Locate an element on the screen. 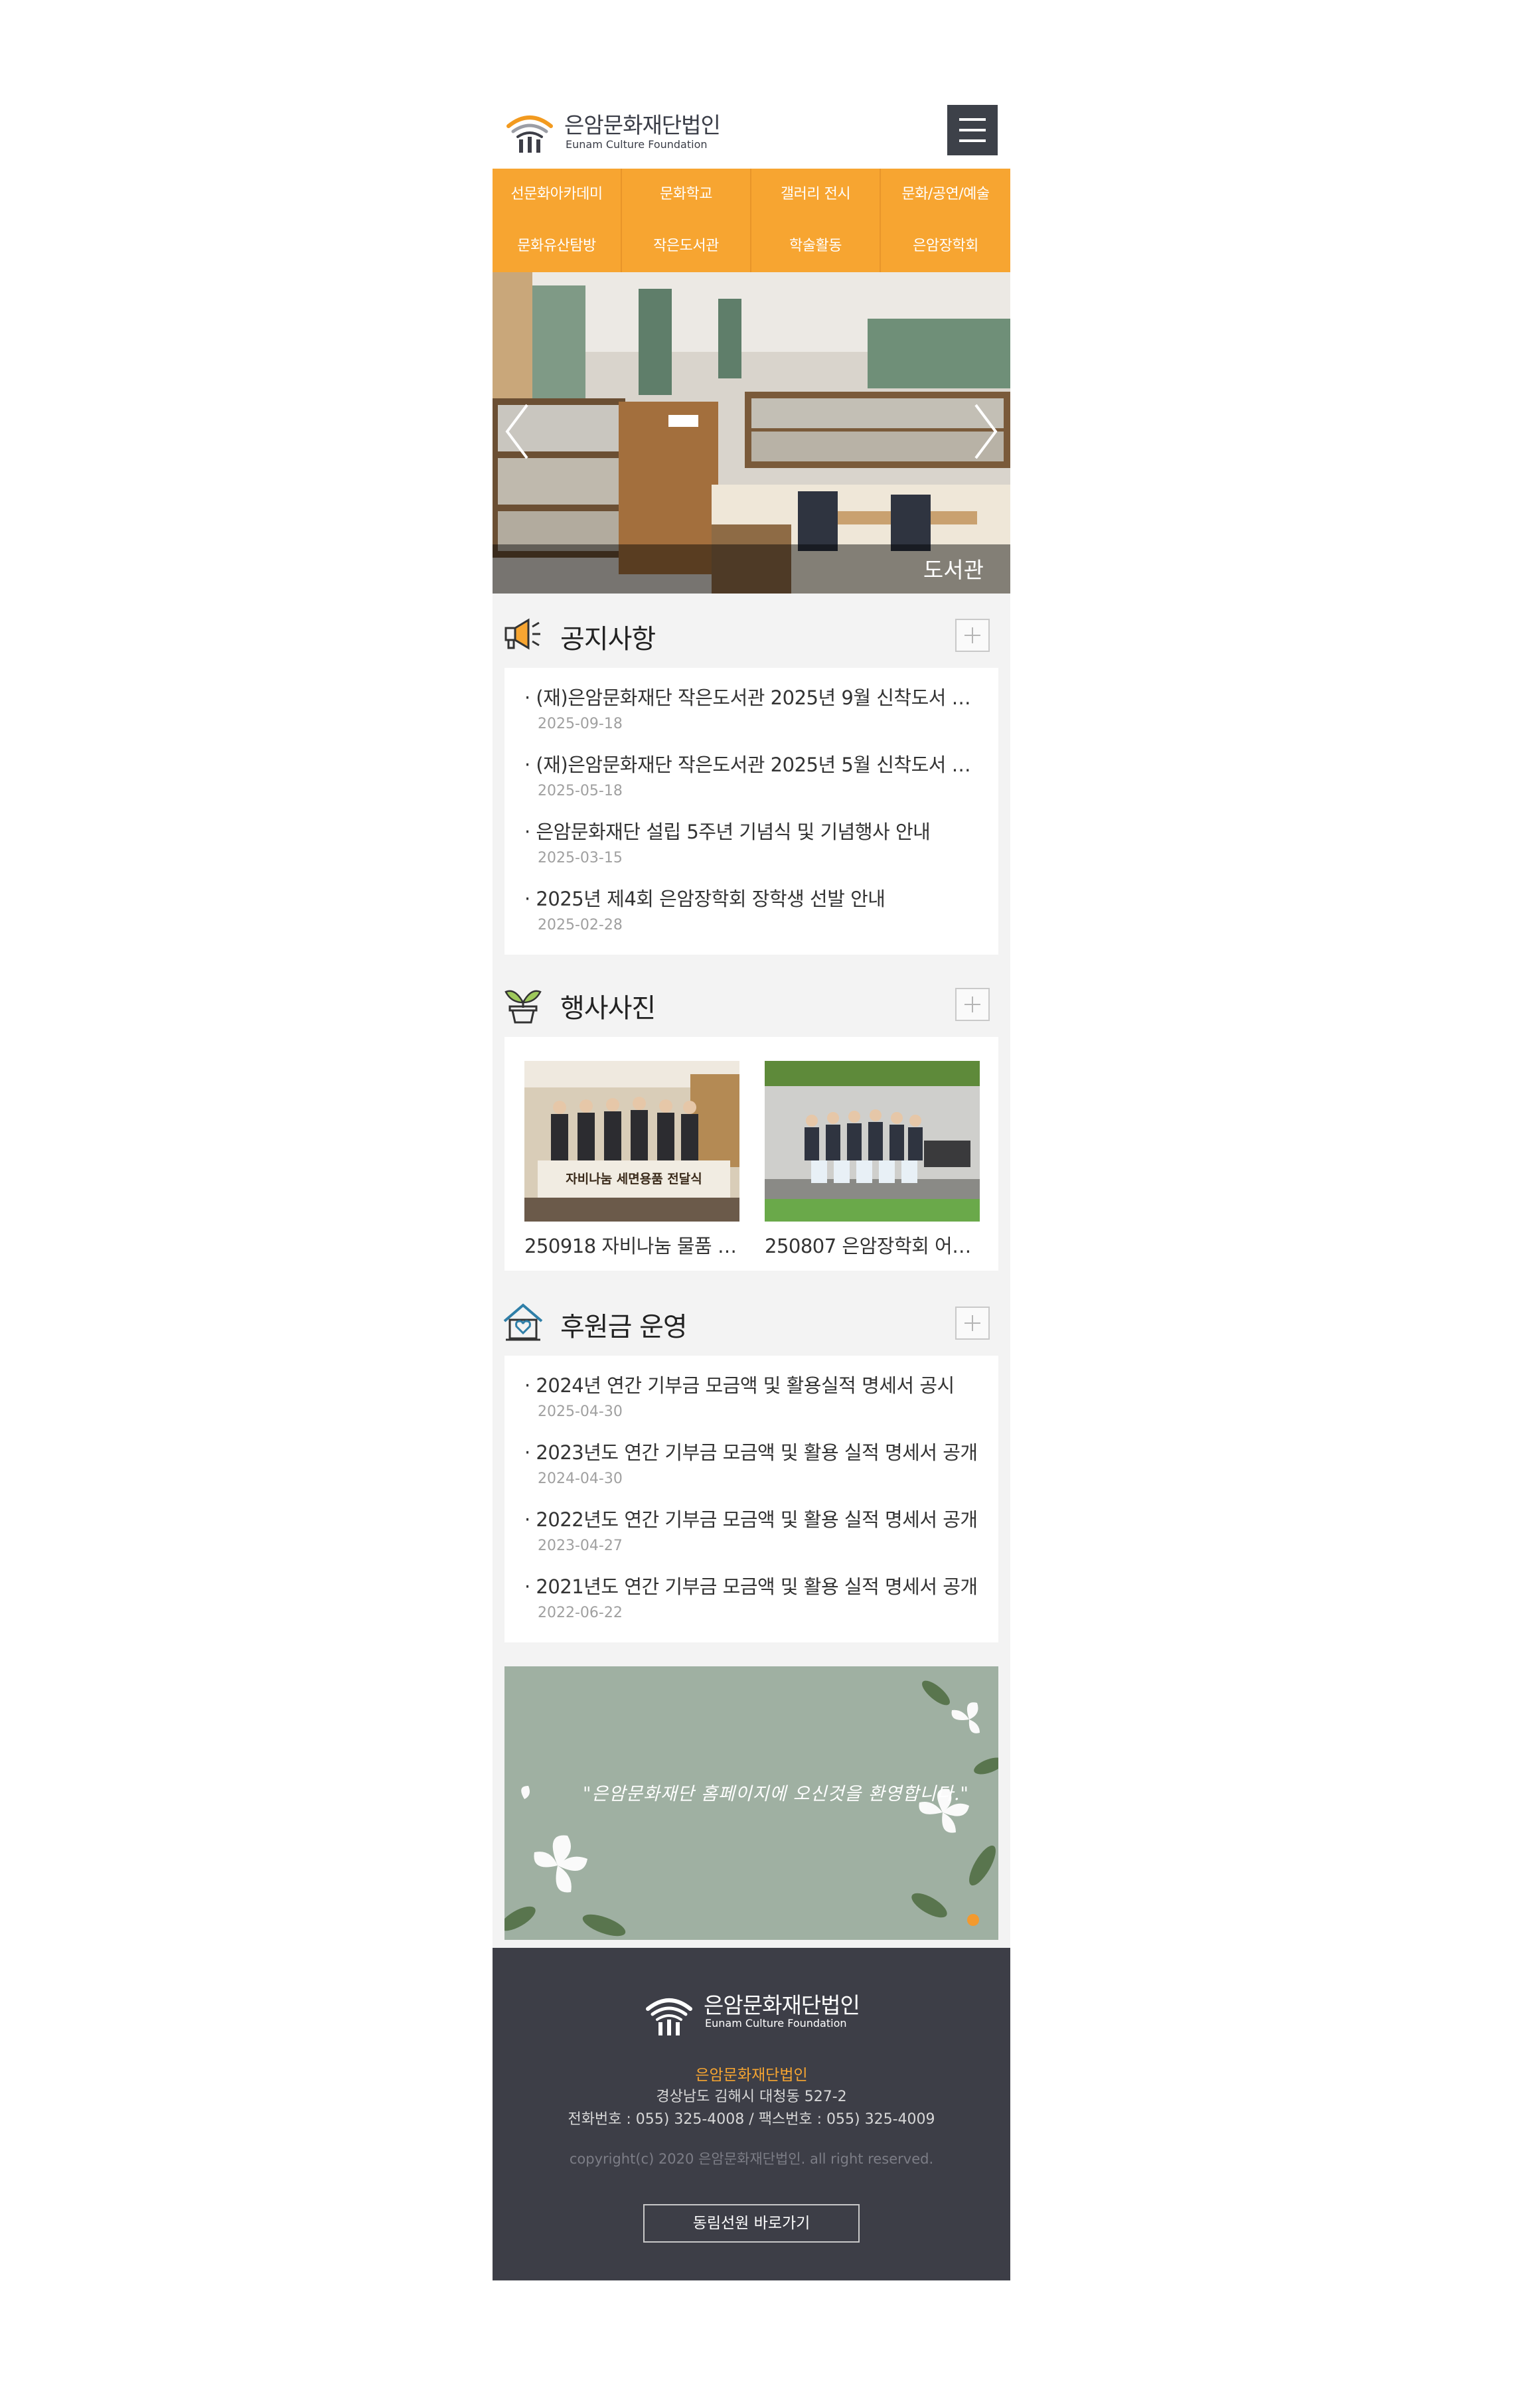 The image size is (1540, 2386). event-photo: 자비나눔 세면용품 전달식 is located at coordinates (632, 1142).